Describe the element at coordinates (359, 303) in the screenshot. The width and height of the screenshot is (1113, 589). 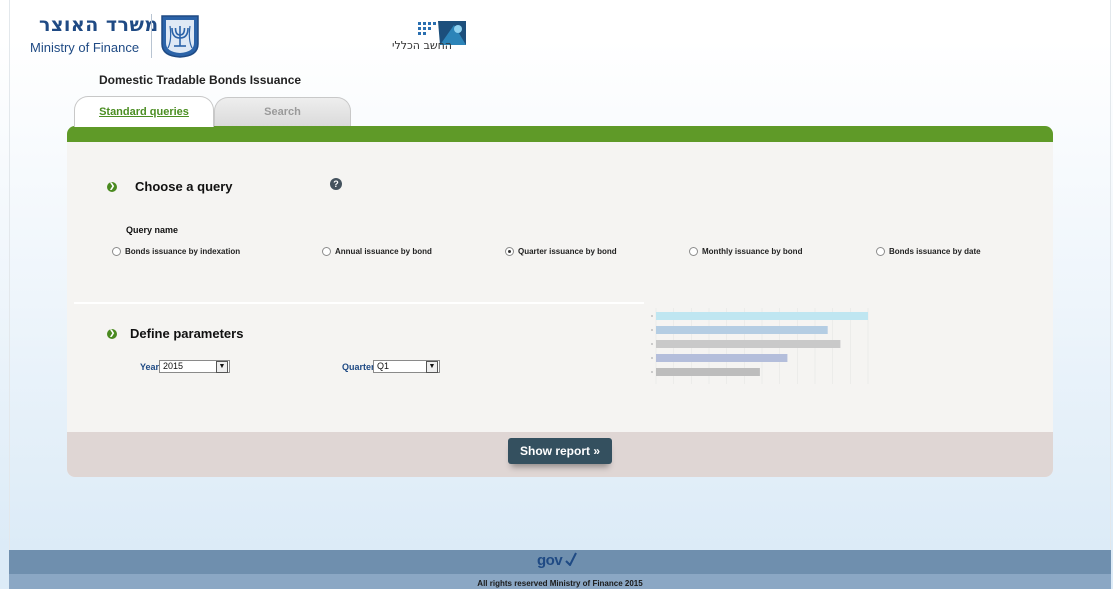
I see `section-divider` at that location.